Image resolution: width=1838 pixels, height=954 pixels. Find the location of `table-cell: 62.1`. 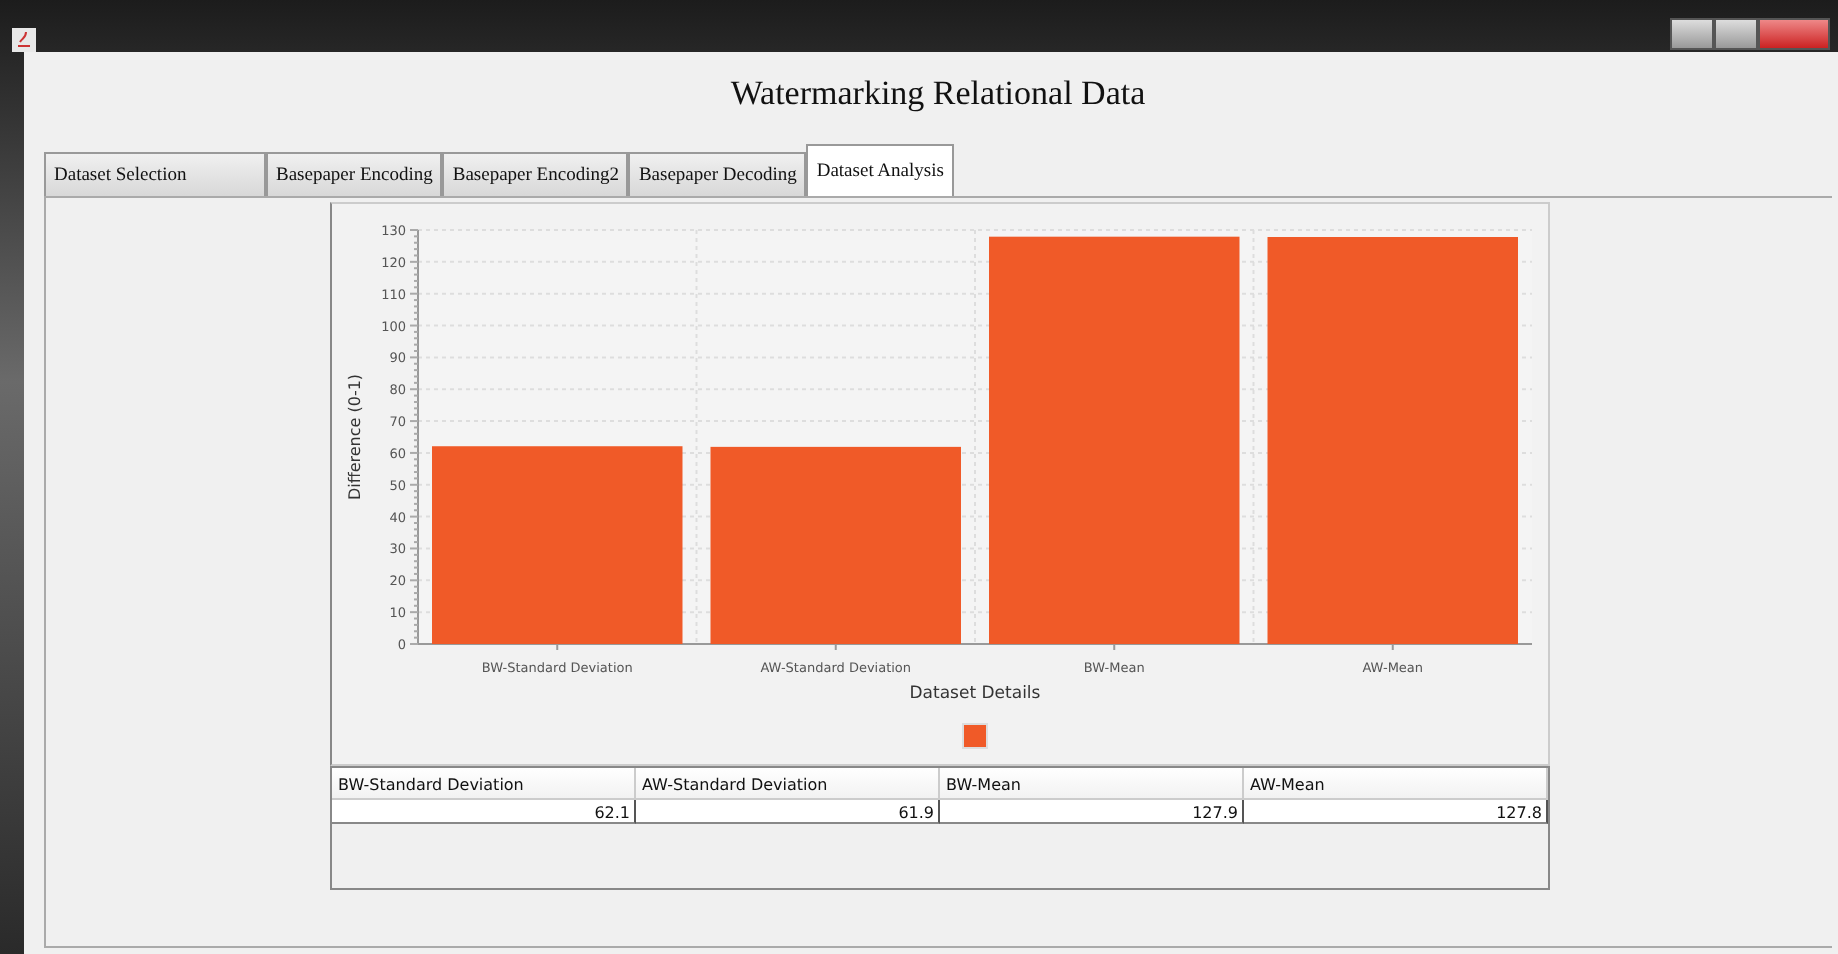

table-cell: 62.1 is located at coordinates (484, 811).